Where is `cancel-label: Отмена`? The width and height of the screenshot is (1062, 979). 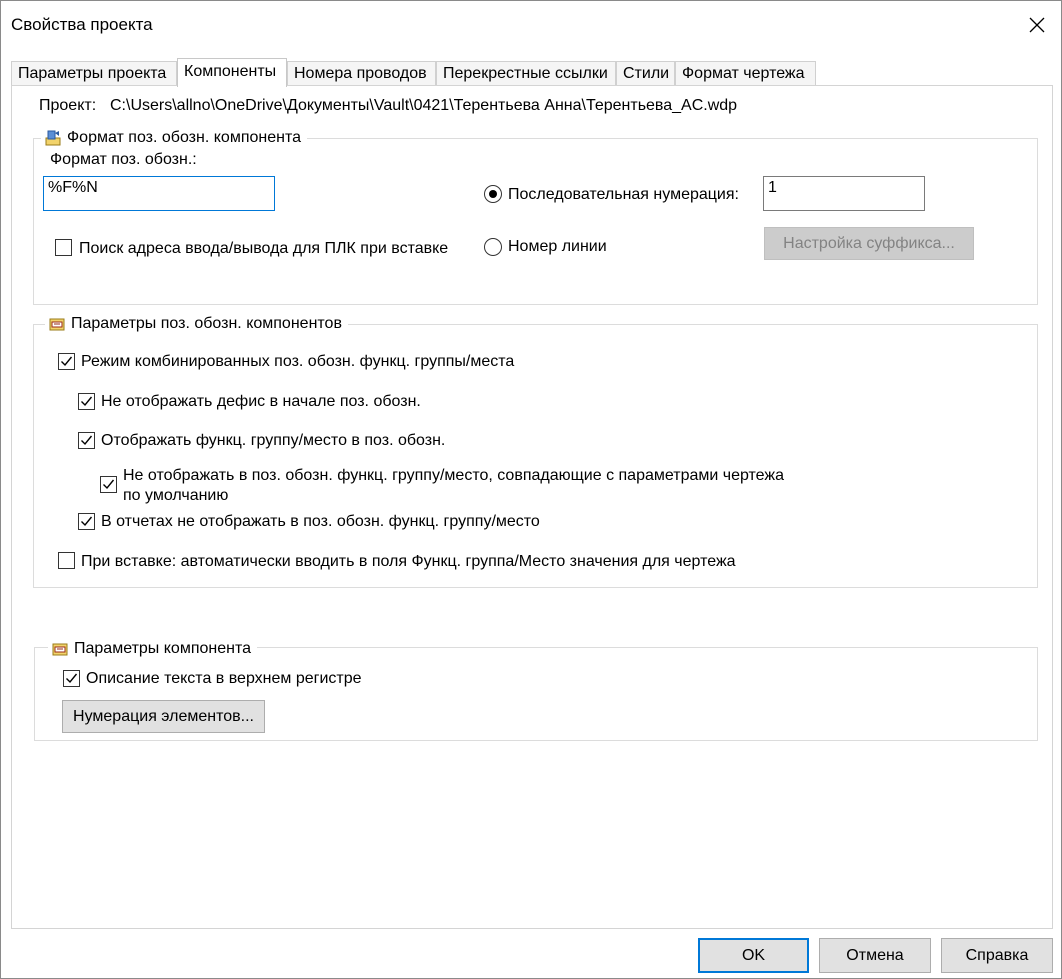
cancel-label: Отмена is located at coordinates (875, 955).